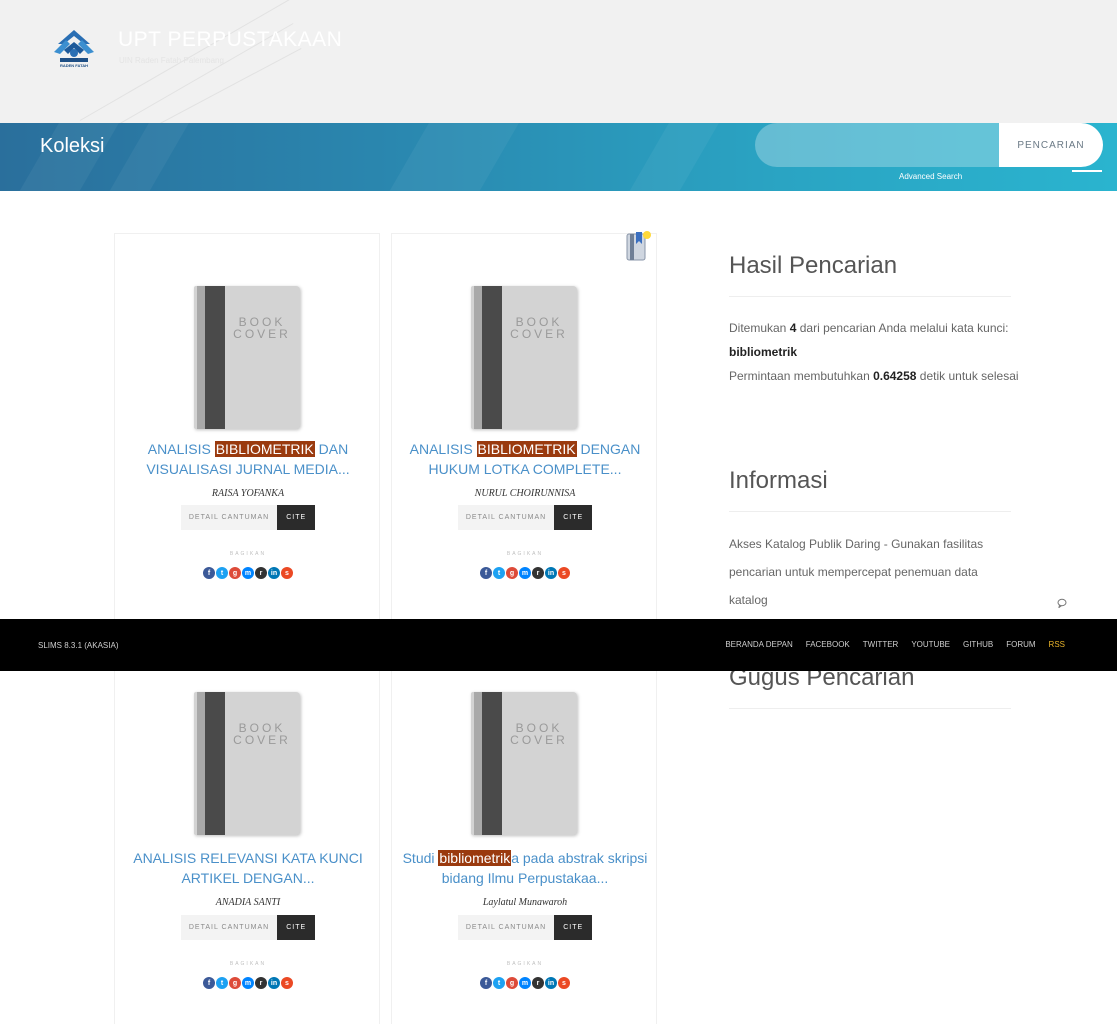  Describe the element at coordinates (813, 265) in the screenshot. I see `results-heading: Hasil Pencarian` at that location.